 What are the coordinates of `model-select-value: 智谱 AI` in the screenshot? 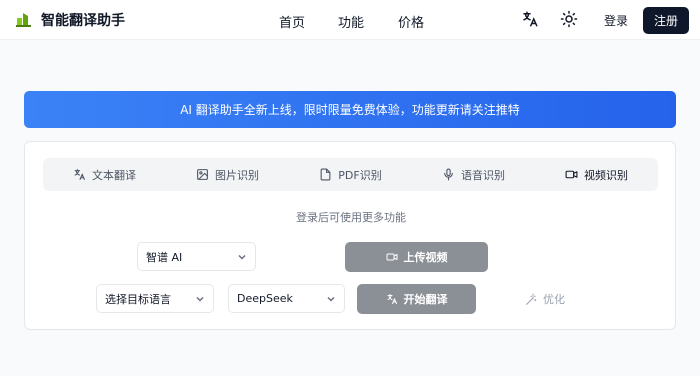 It's located at (164, 257).